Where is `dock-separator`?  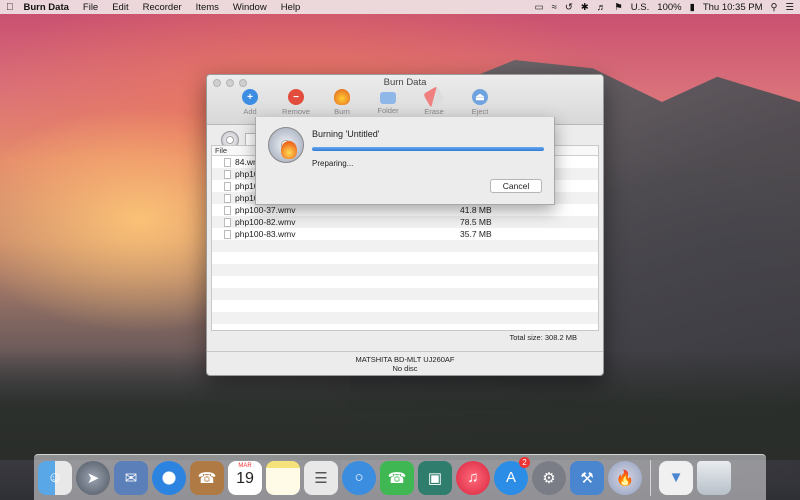
dock-separator is located at coordinates (650, 477).